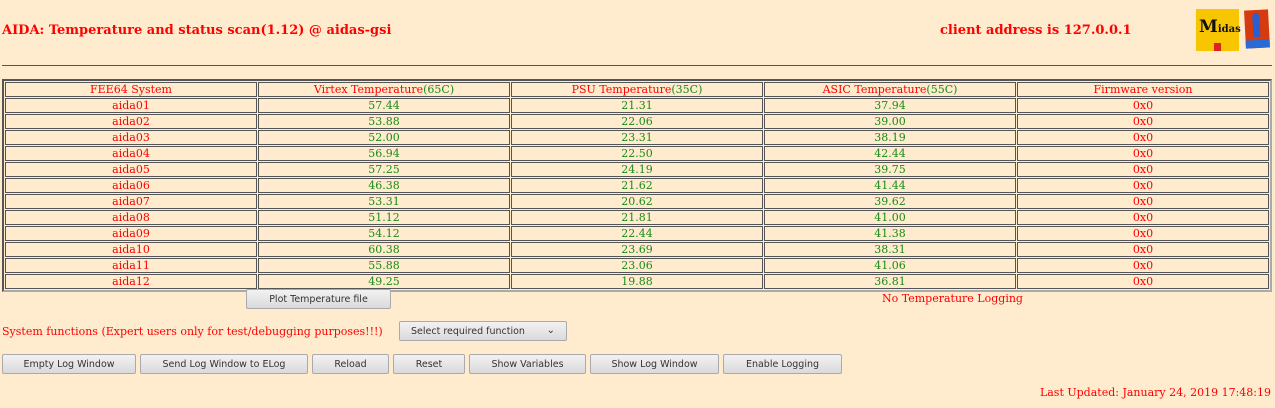 This screenshot has width=1275, height=408. Describe the element at coordinates (384, 201) in the screenshot. I see `temperature-cell: 53.31` at that location.